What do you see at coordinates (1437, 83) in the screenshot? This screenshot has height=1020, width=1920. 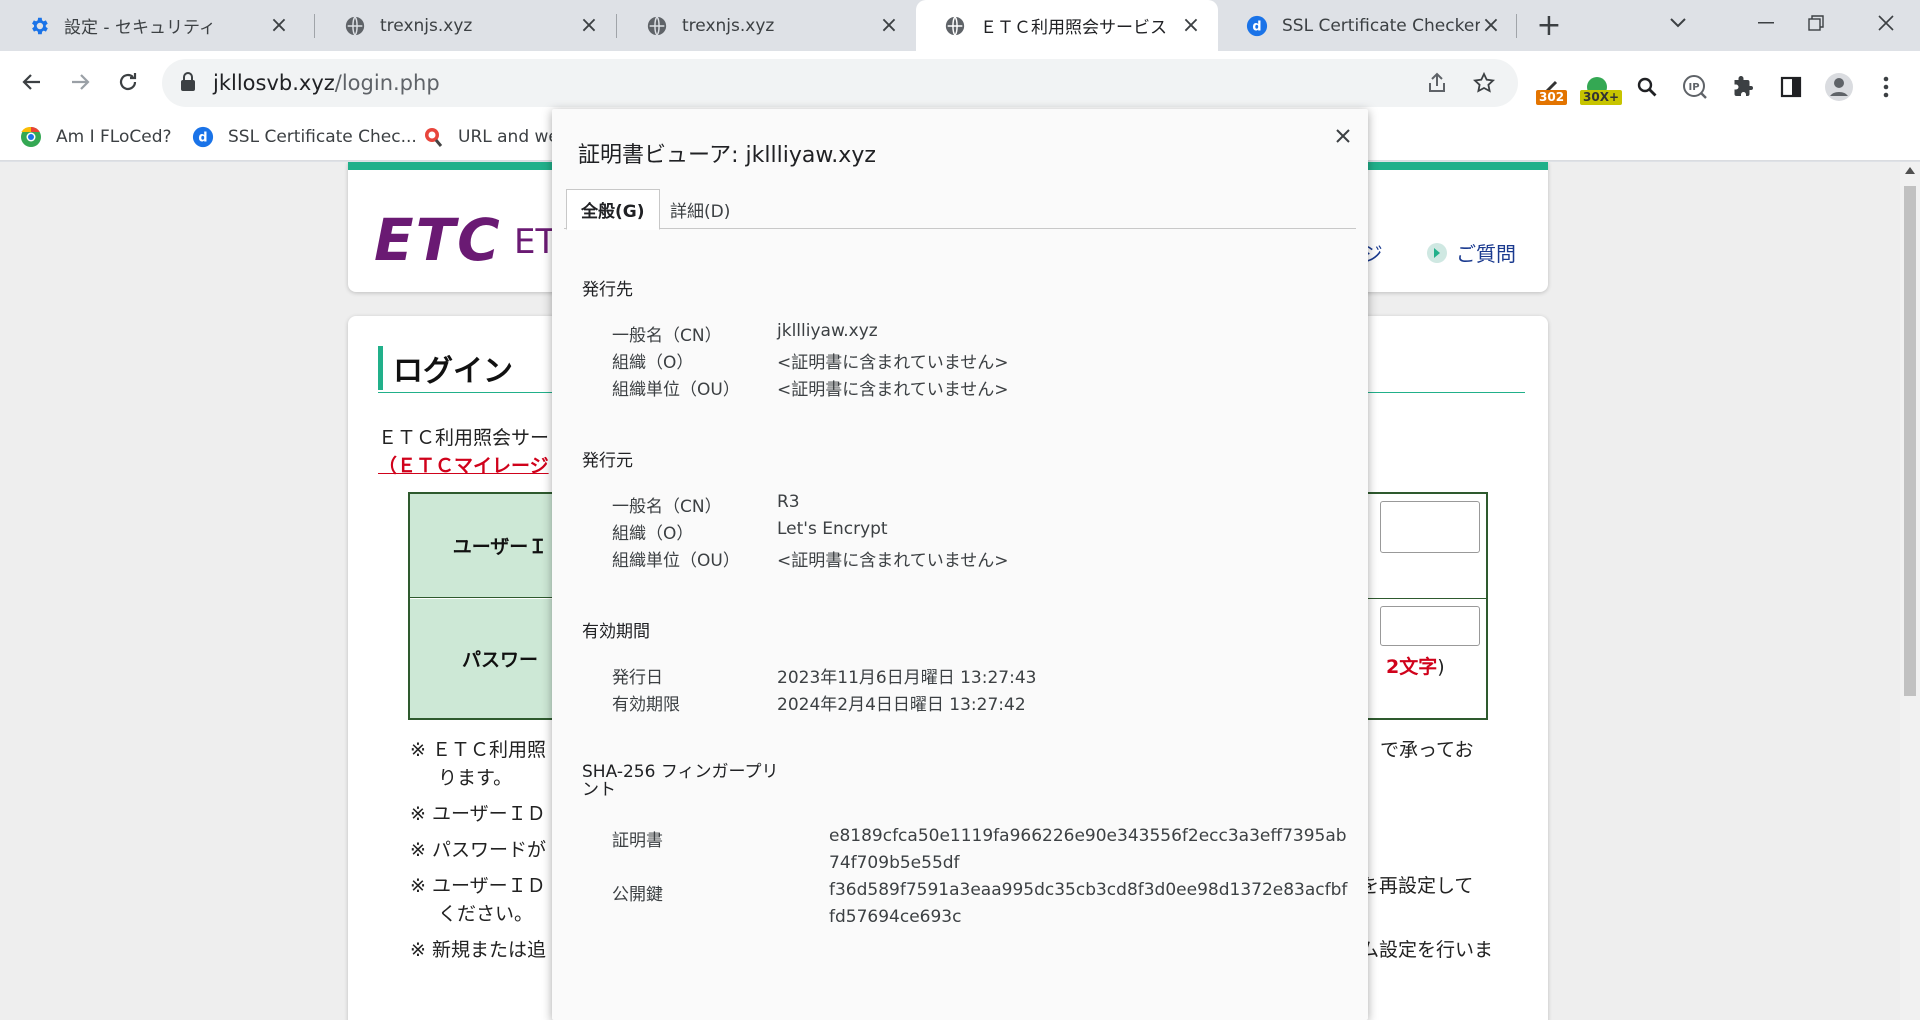 I see `share-icon` at bounding box center [1437, 83].